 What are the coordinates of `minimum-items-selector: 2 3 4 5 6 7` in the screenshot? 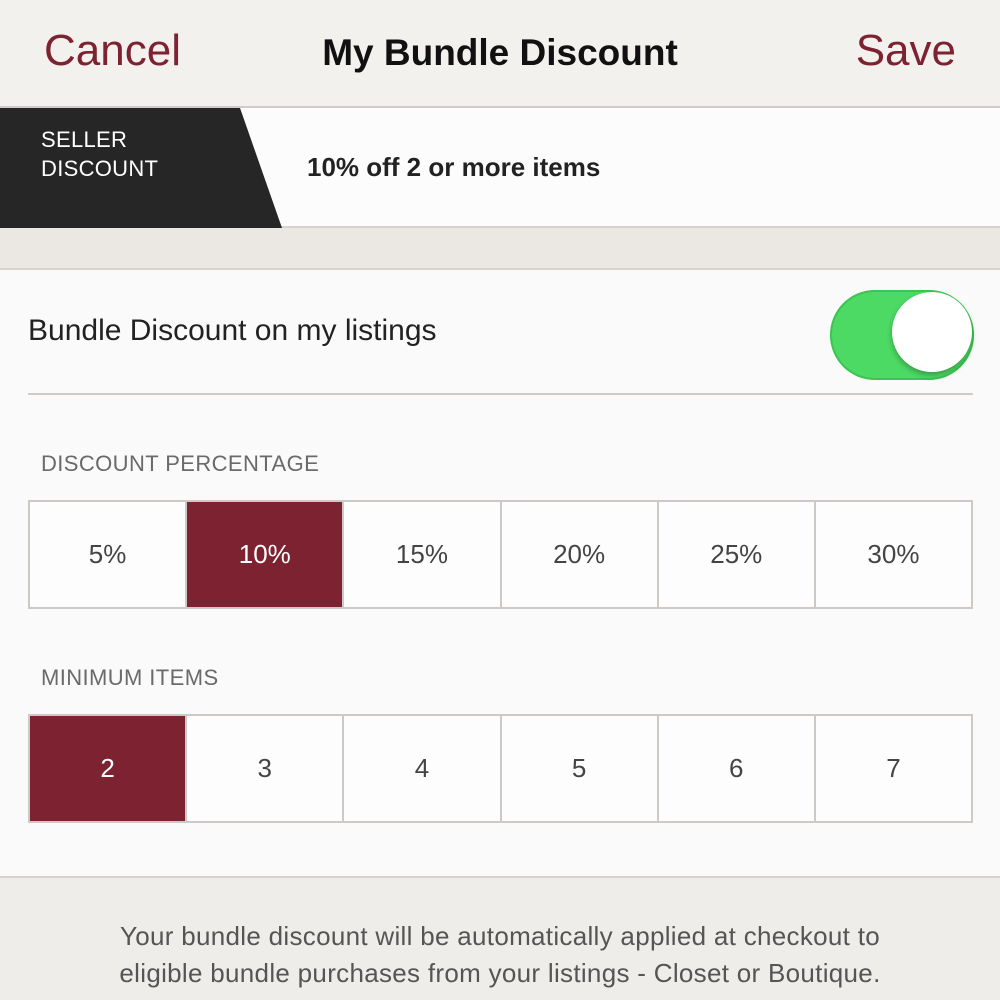 It's located at (500, 768).